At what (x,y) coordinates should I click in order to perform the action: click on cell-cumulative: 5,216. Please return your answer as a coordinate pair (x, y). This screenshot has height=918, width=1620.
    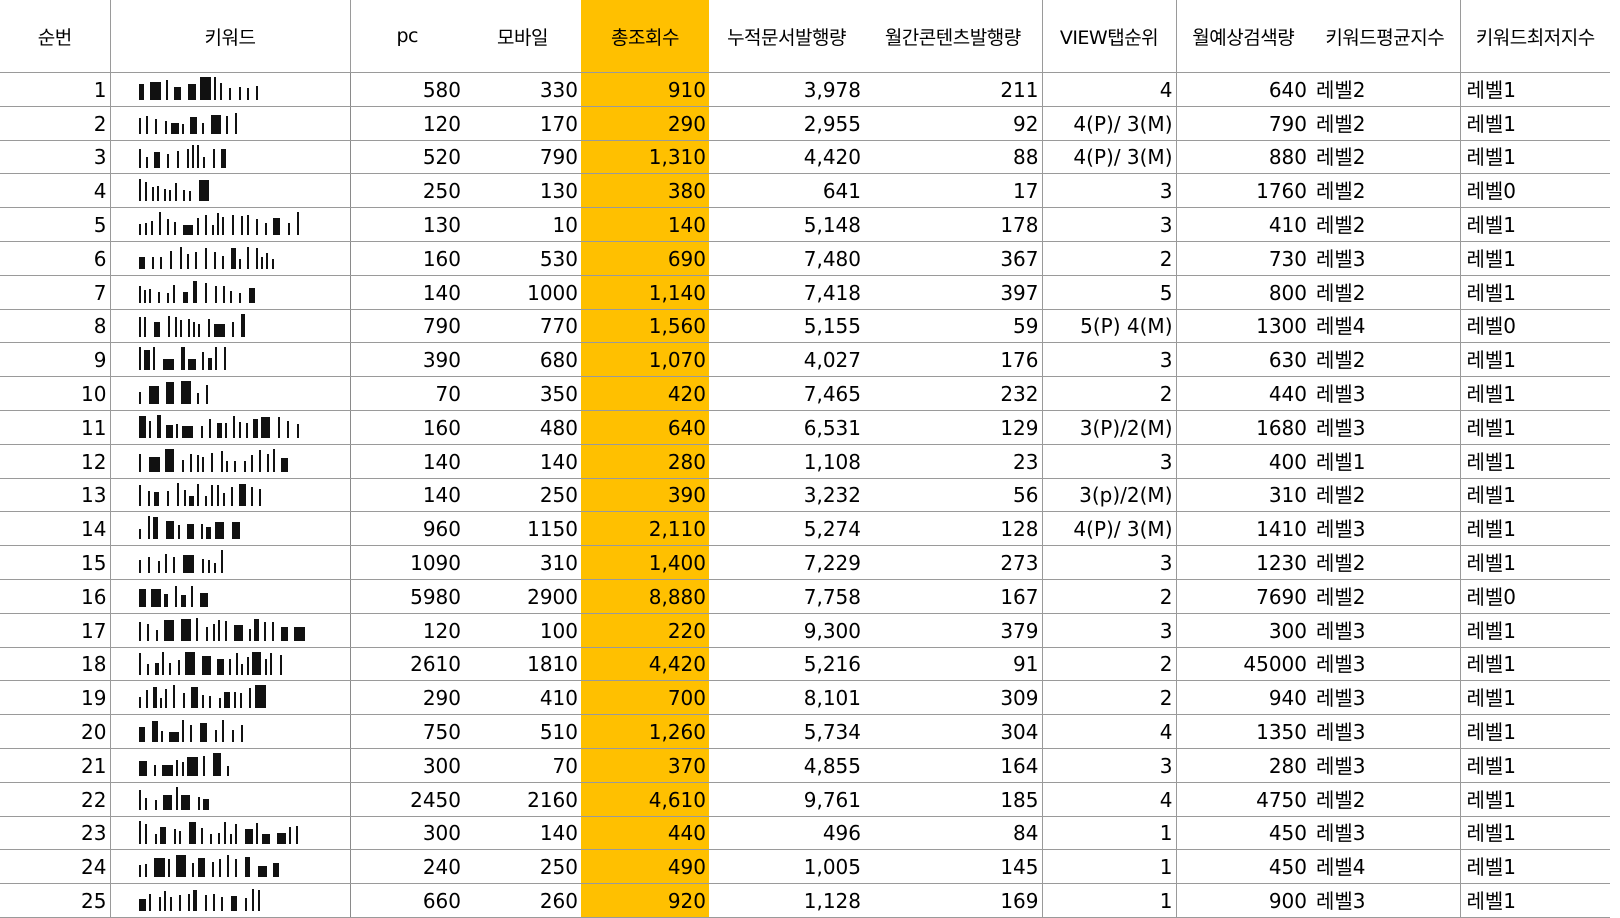
    Looking at the image, I should click on (786, 664).